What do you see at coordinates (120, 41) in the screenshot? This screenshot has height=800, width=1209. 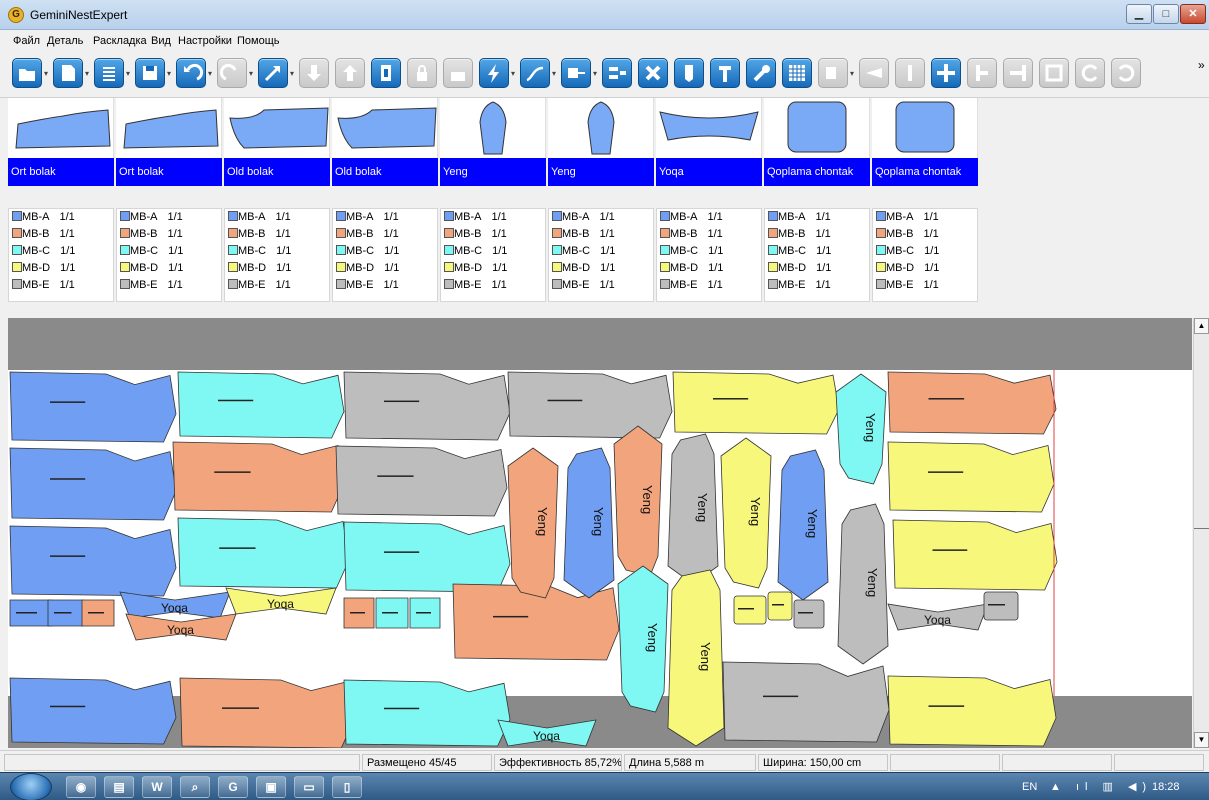 I see `menu-marker: Раскладка` at bounding box center [120, 41].